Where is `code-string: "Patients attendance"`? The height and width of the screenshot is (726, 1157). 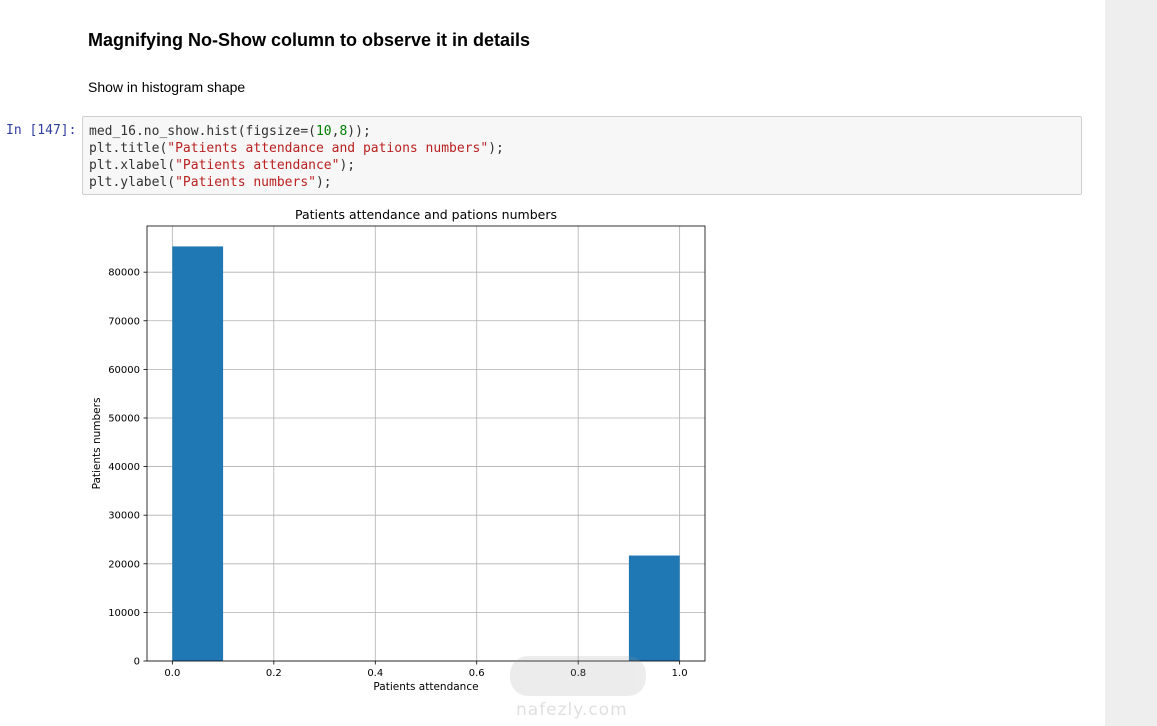 code-string: "Patients attendance" is located at coordinates (257, 165).